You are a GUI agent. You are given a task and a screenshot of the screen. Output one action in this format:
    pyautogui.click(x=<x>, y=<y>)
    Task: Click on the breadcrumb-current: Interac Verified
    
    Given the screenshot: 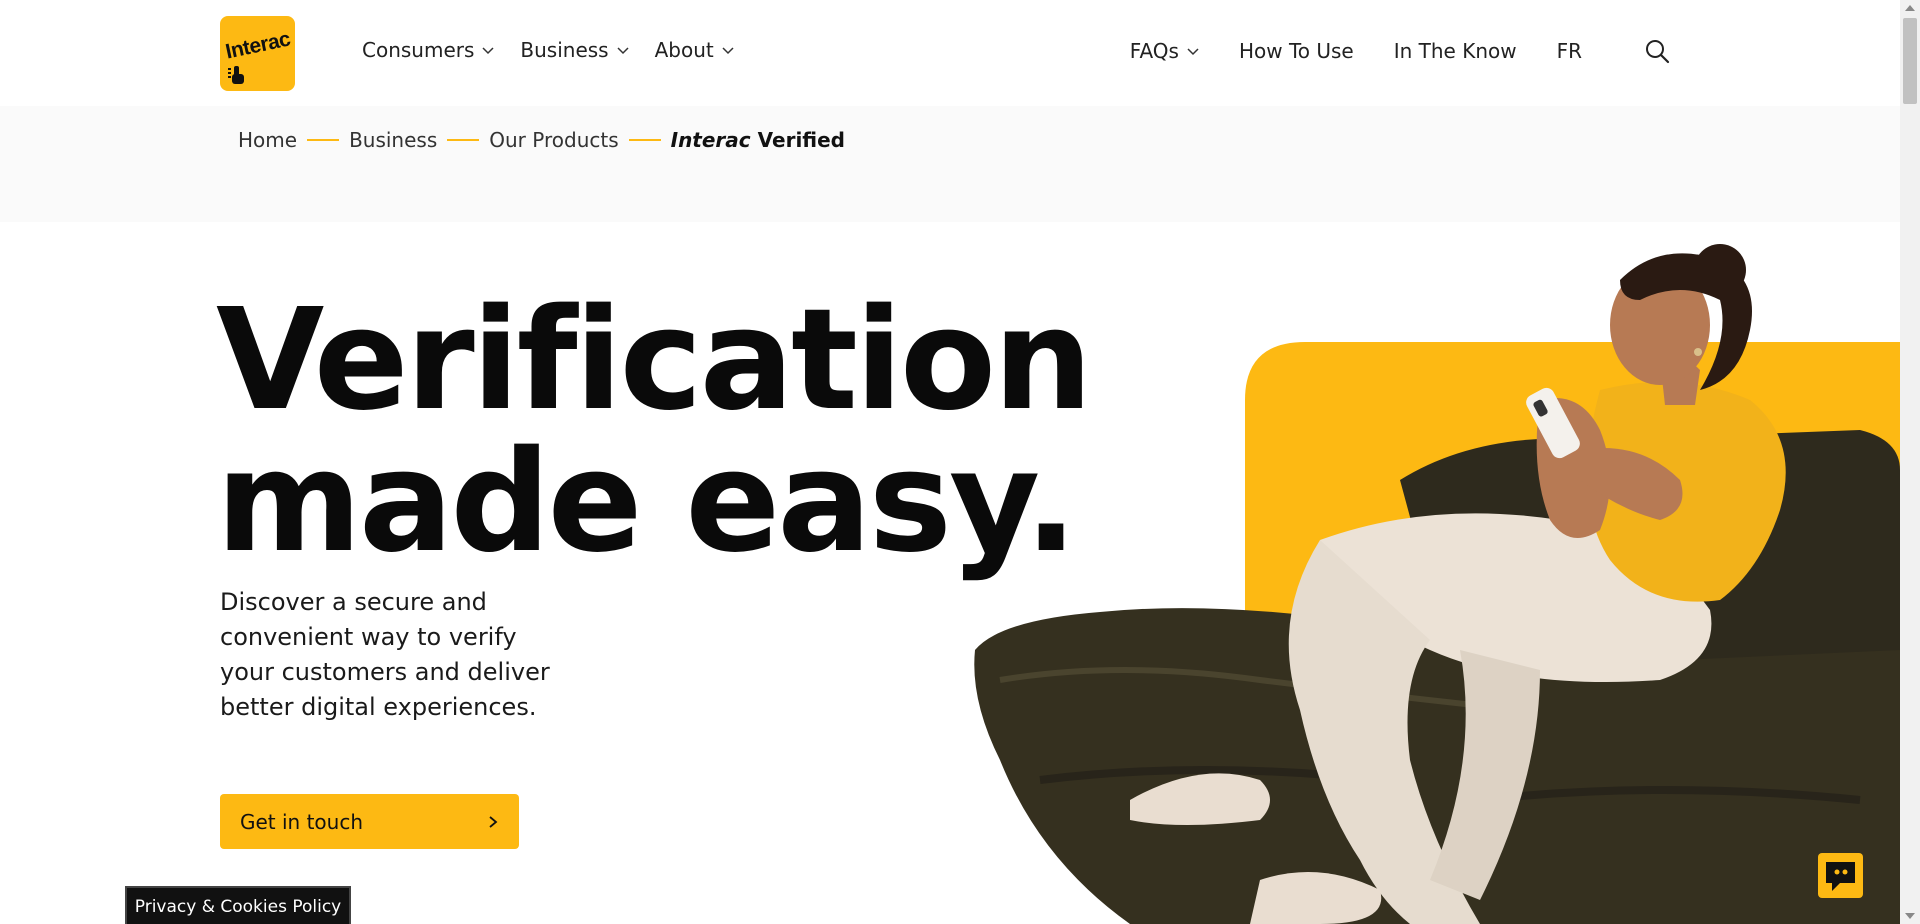 What is the action you would take?
    pyautogui.click(x=758, y=140)
    